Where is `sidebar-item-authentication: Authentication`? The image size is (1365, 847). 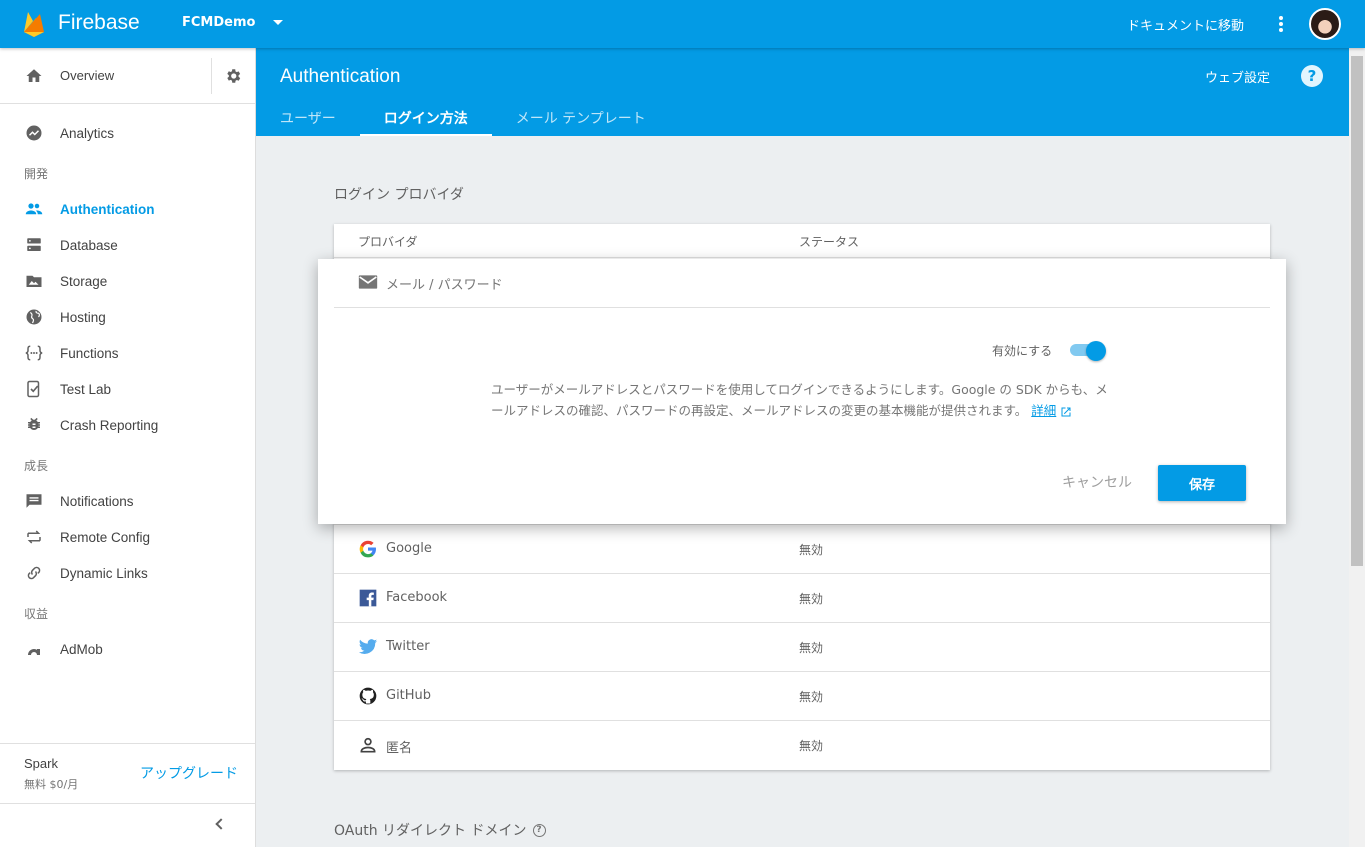 sidebar-item-authentication: Authentication is located at coordinates (127, 209).